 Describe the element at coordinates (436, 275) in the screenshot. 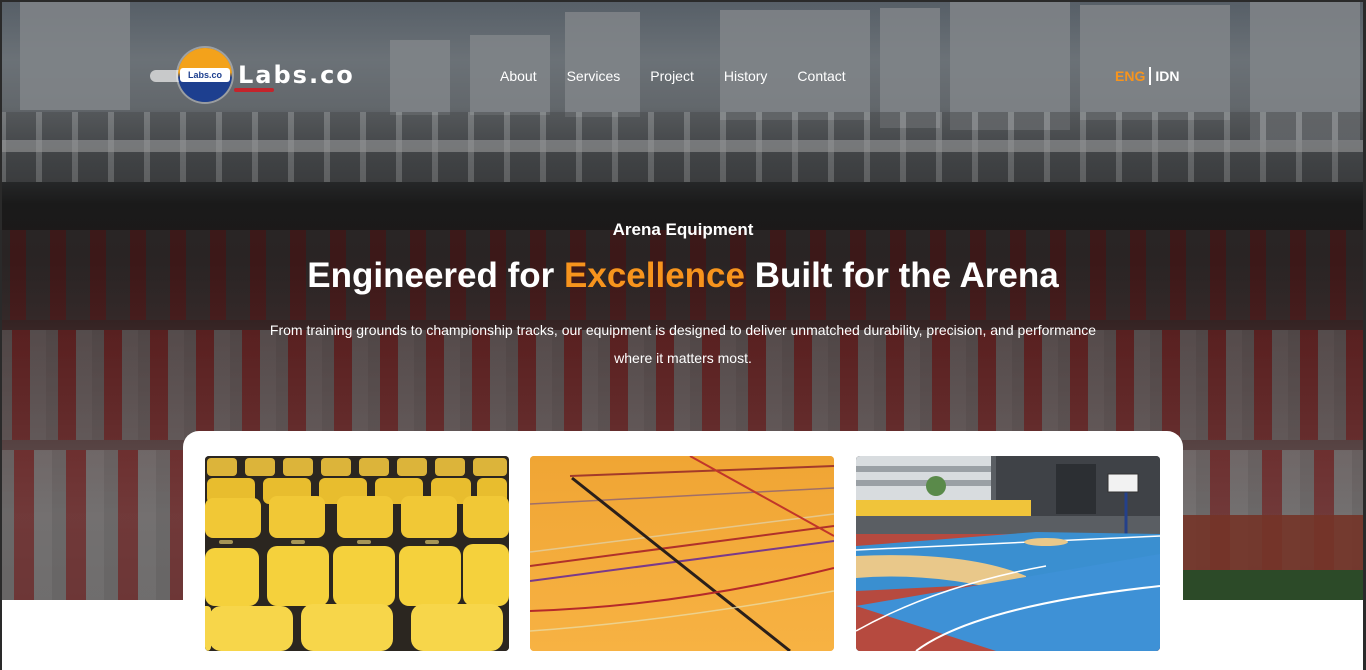

I see `headline-part: Engineered for` at that location.